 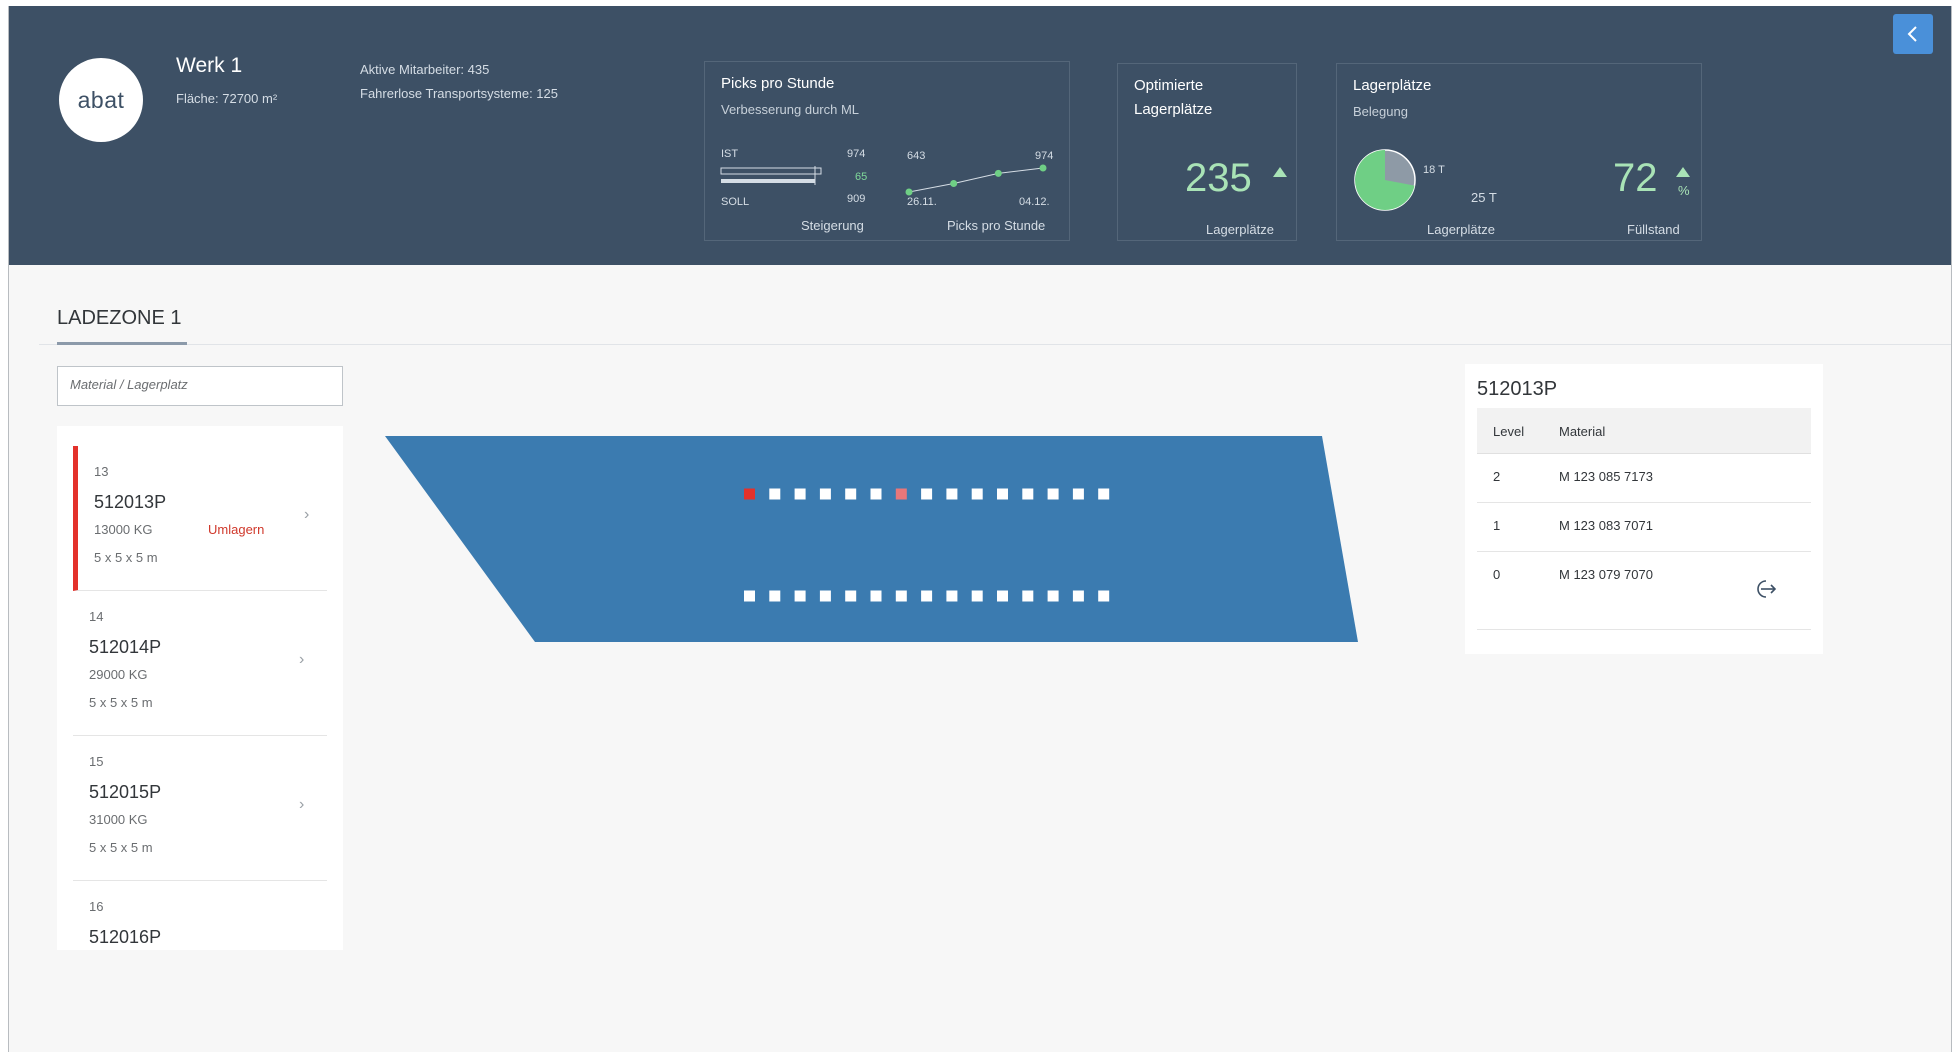 I want to click on item-id: 512014P, so click(x=125, y=647).